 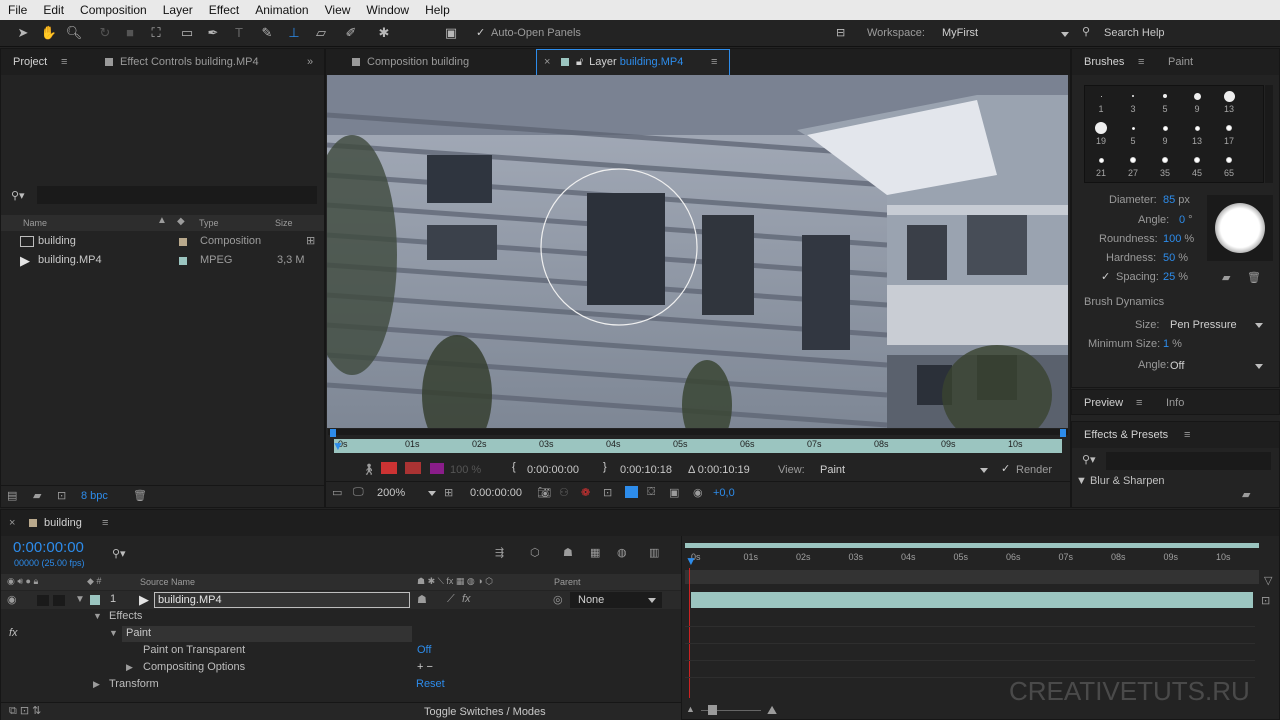 I want to click on color-swatch, so click(x=437, y=468).